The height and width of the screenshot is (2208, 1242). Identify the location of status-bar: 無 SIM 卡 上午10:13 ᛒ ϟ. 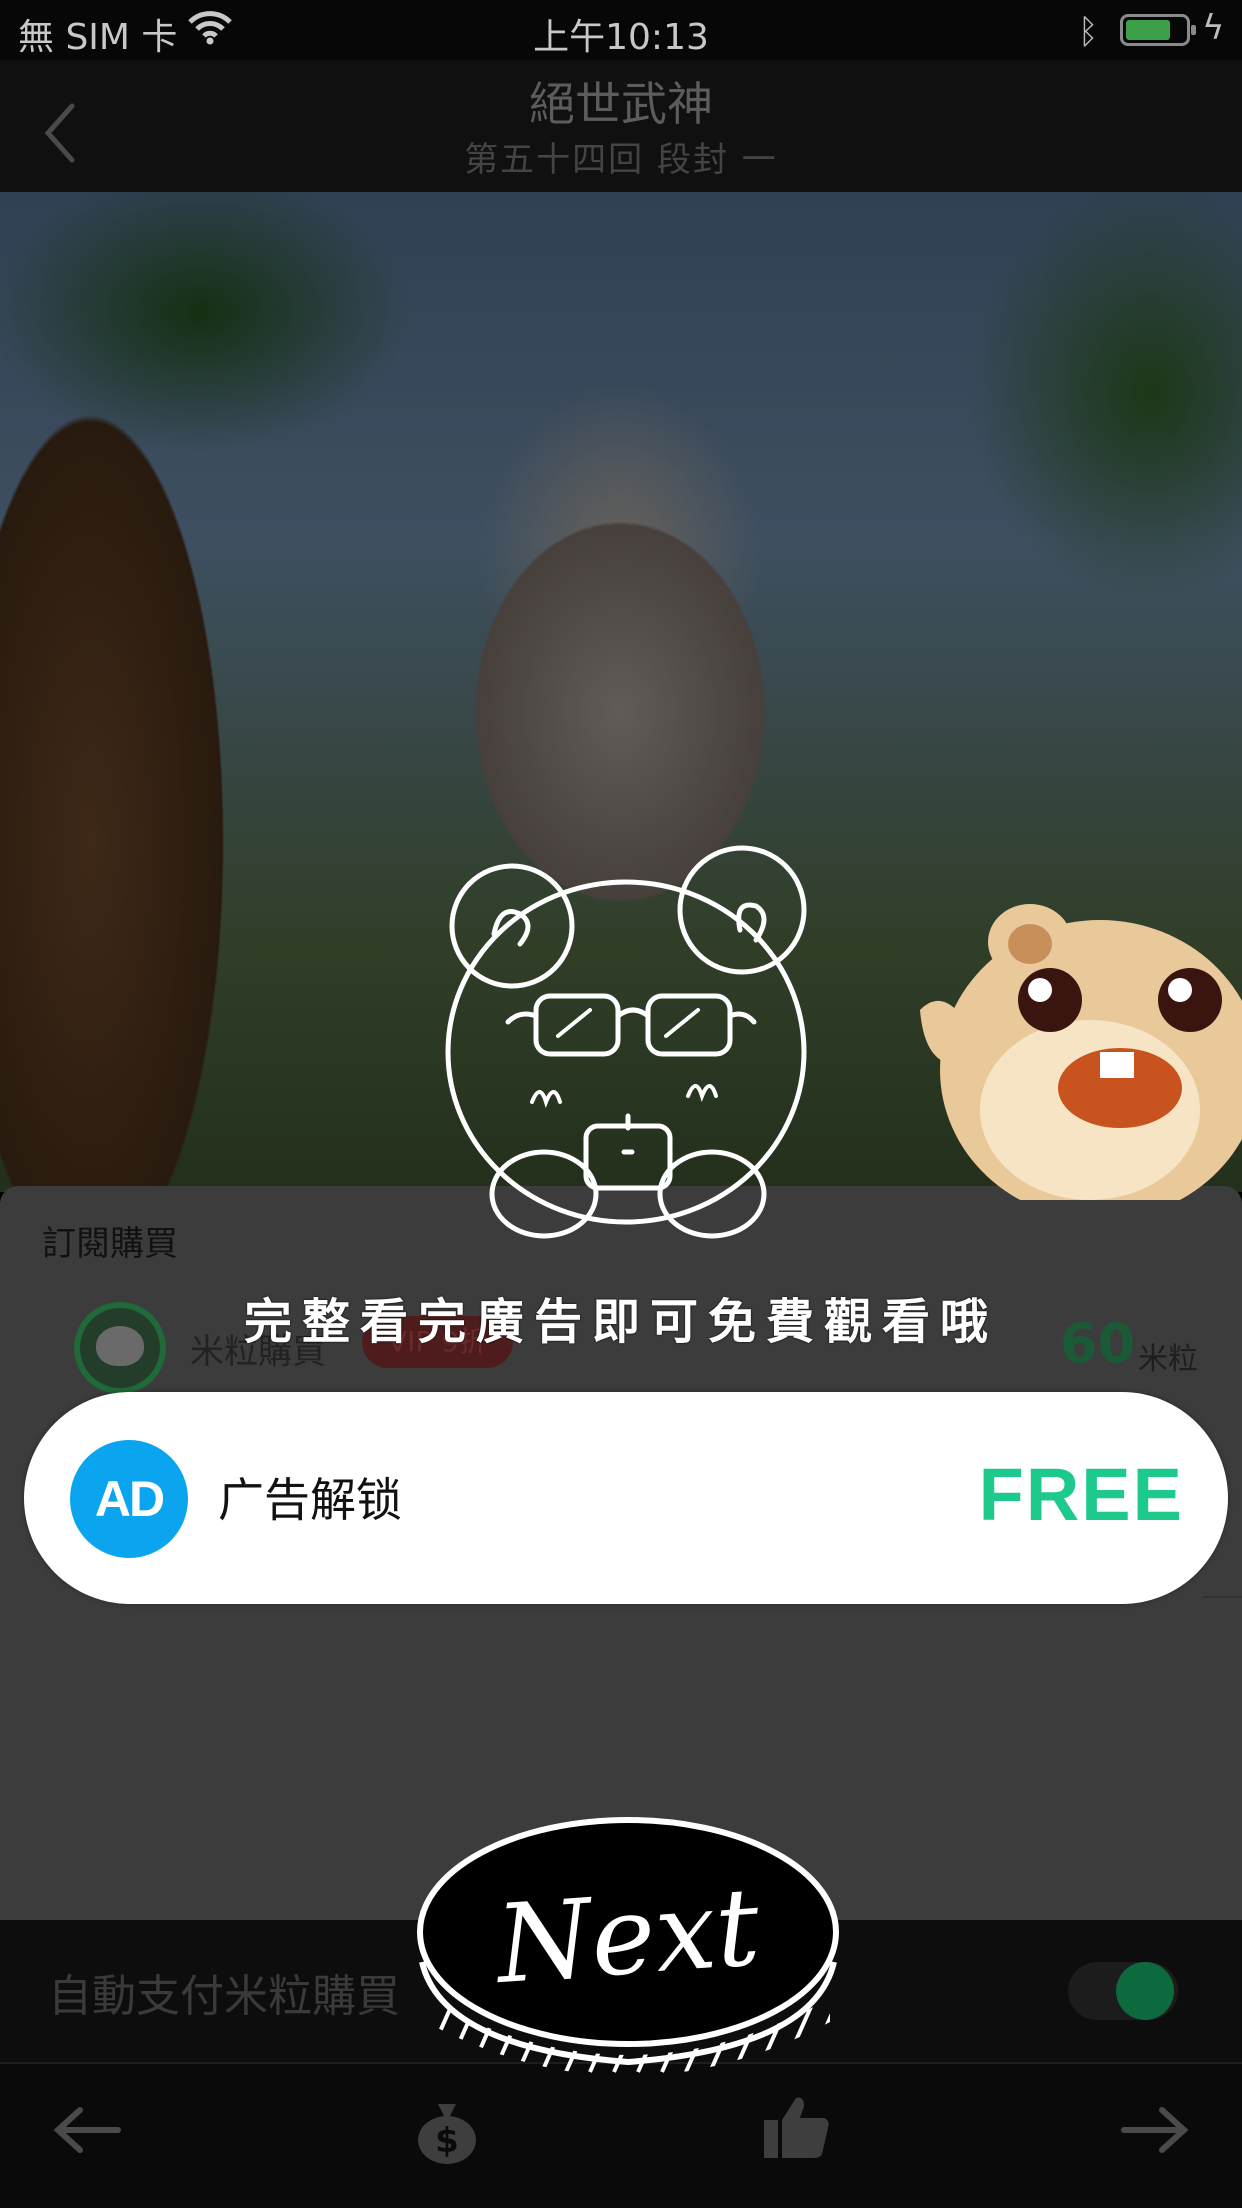
(621, 30).